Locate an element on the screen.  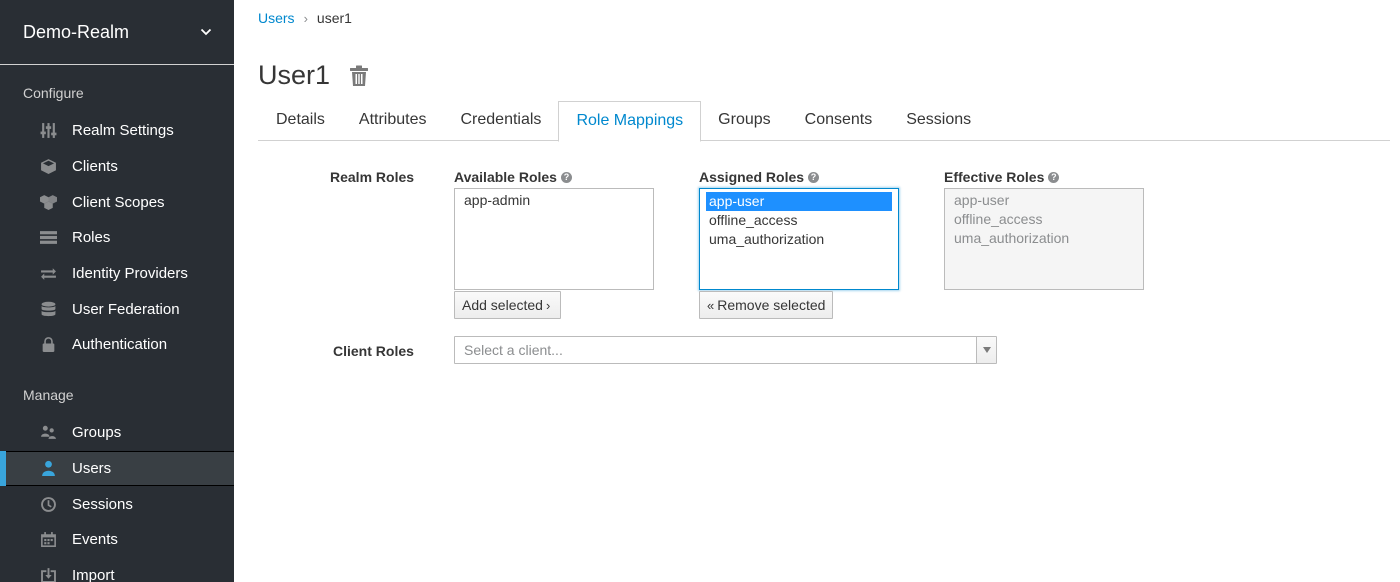
sidebar-item-users: Users is located at coordinates (117, 468).